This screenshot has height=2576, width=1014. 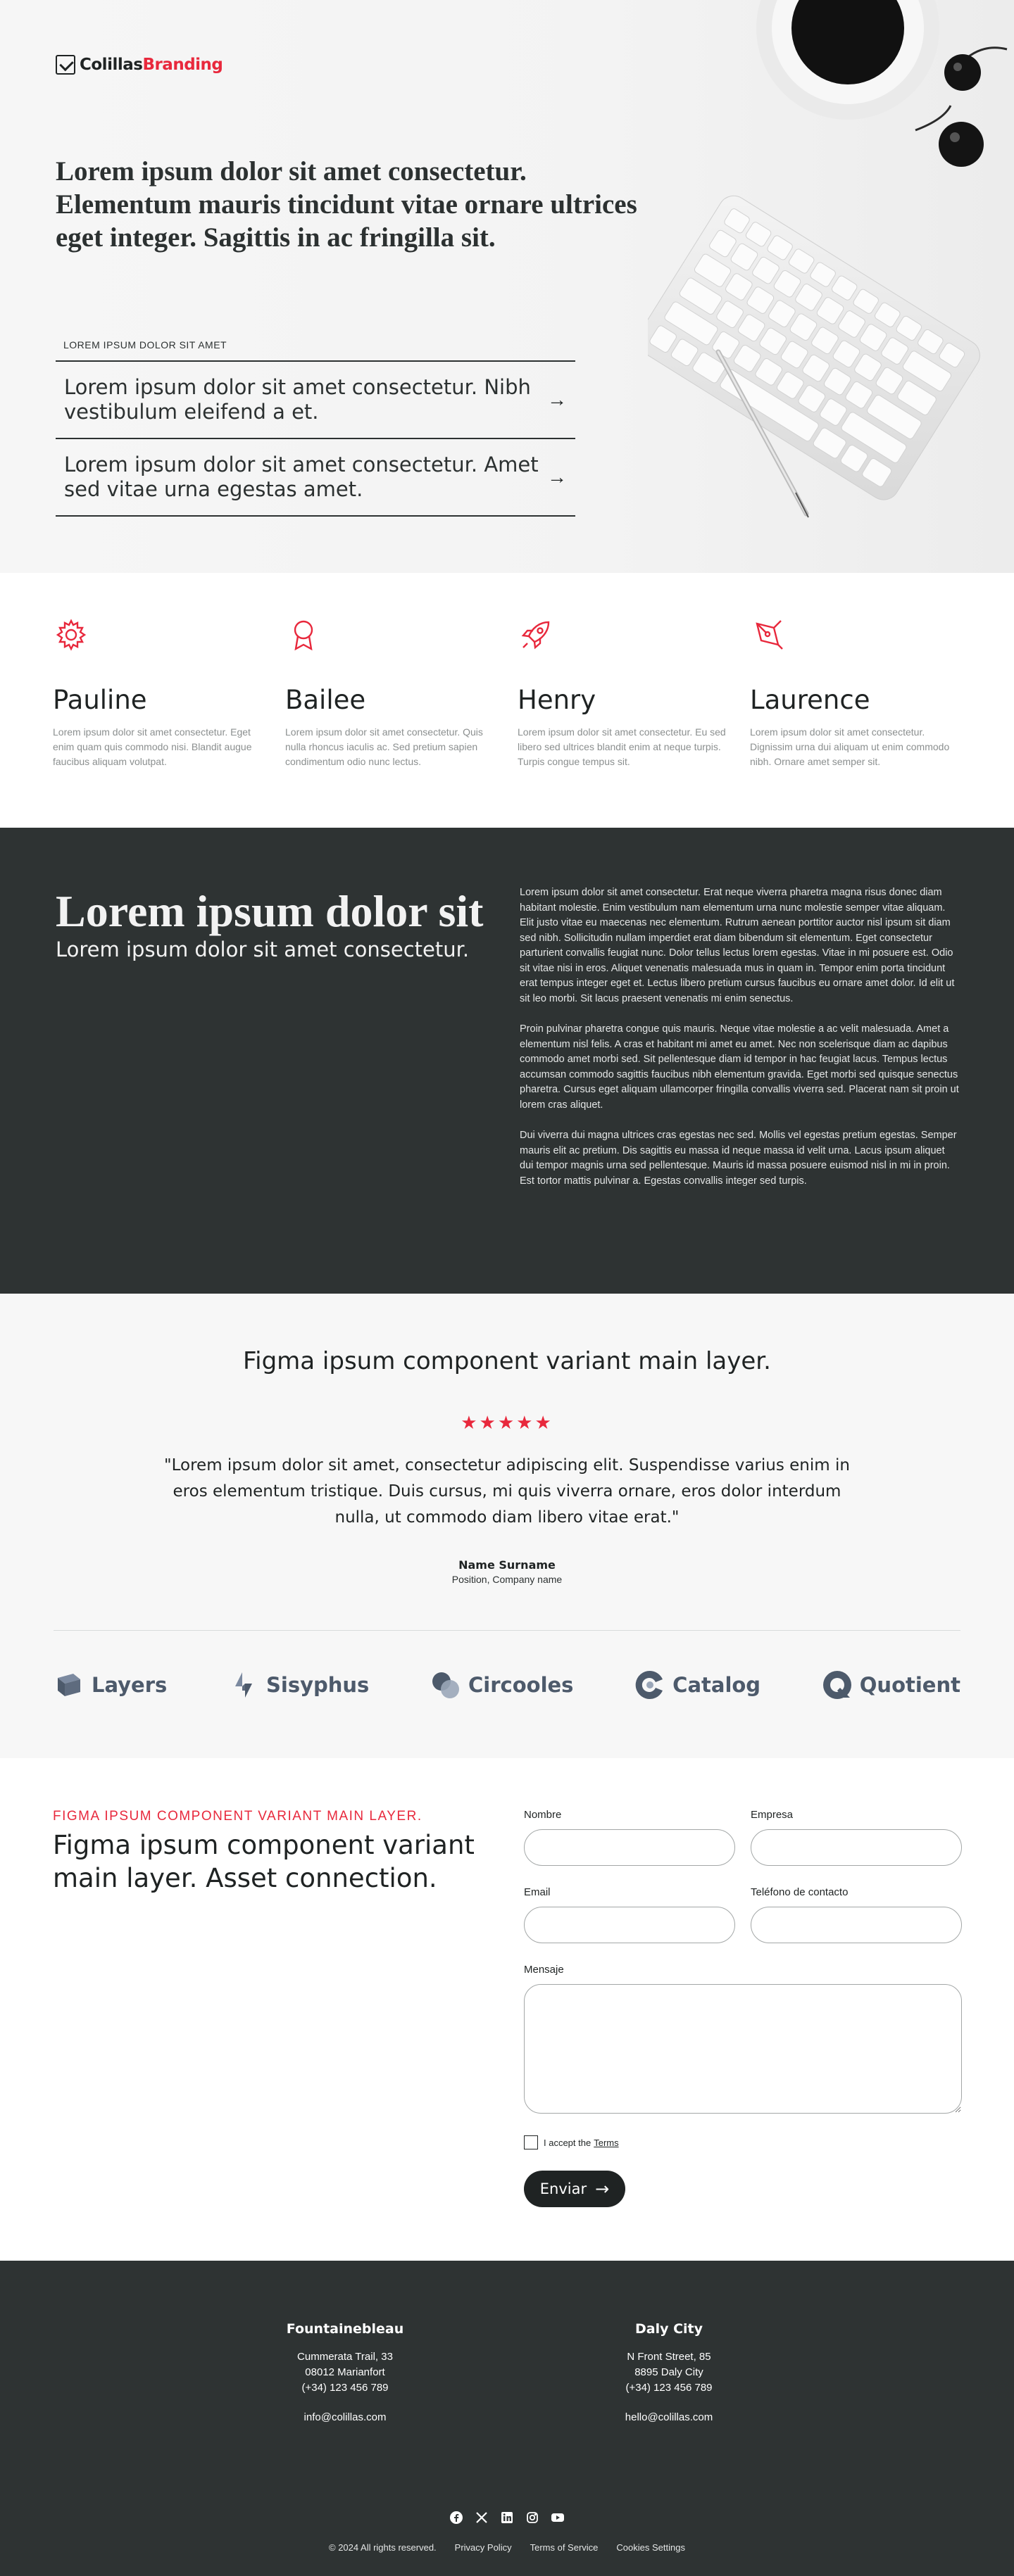 I want to click on client-logo-name: Circooles, so click(x=521, y=1685).